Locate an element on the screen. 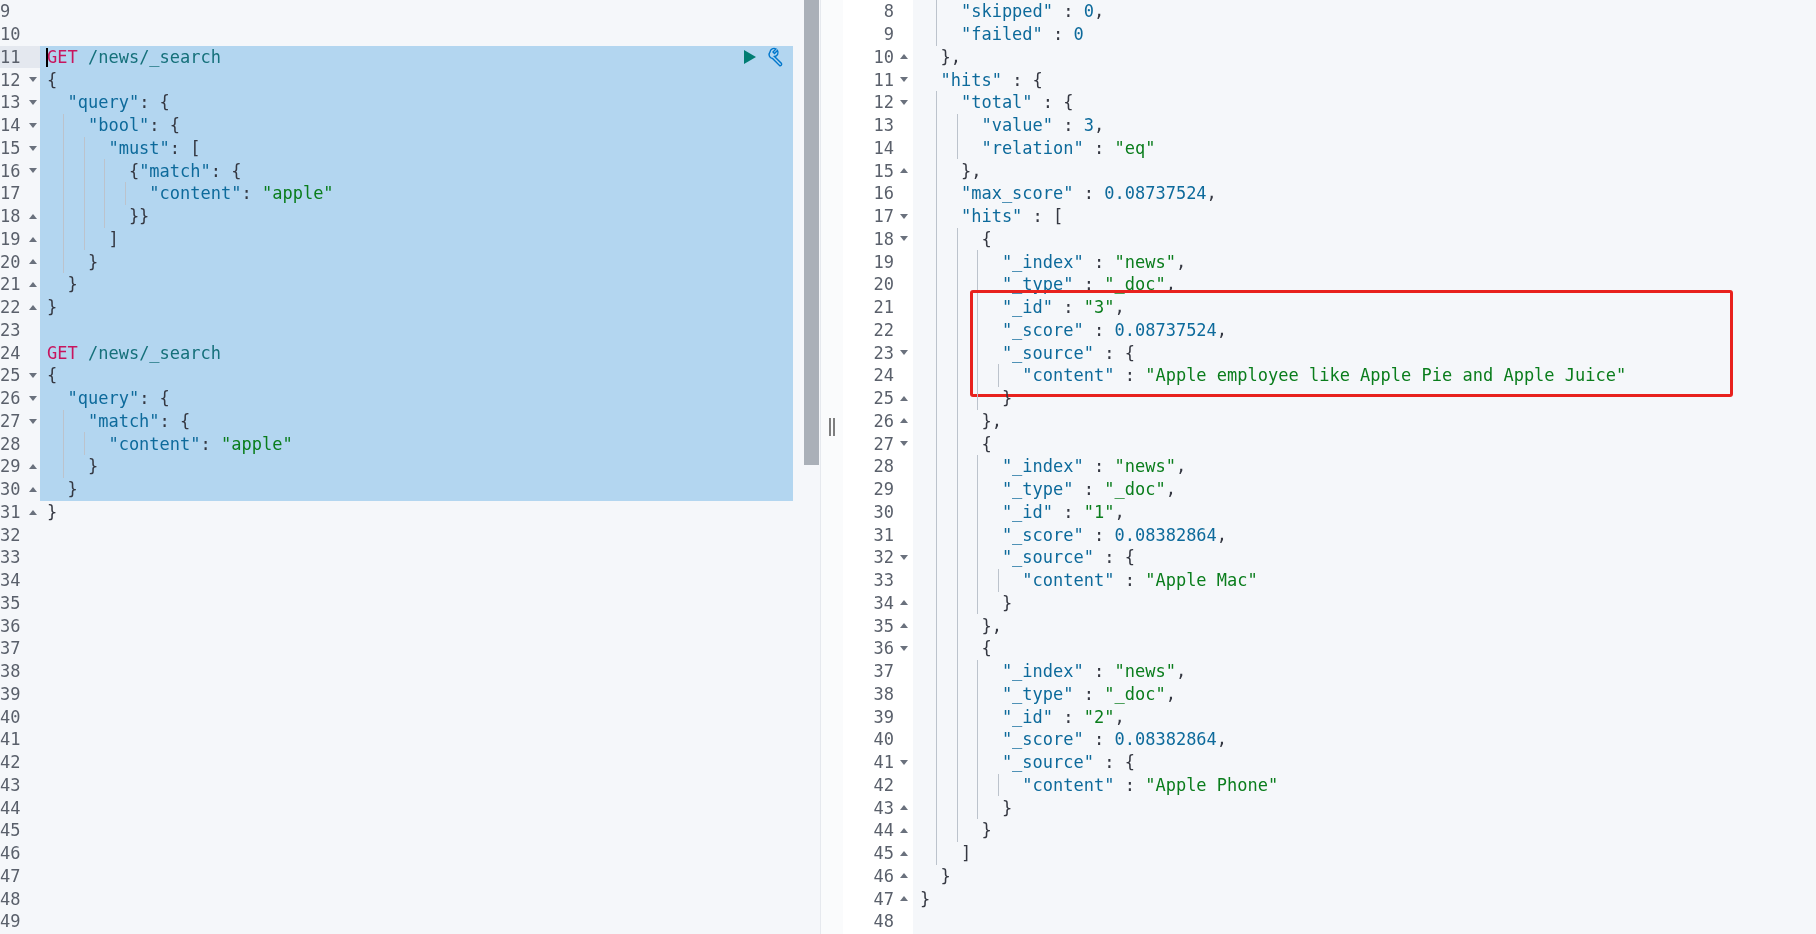 The height and width of the screenshot is (934, 1816). code-line: "content" : "Apple employee like Apple Pie and Apple Juice" is located at coordinates (1324, 375).